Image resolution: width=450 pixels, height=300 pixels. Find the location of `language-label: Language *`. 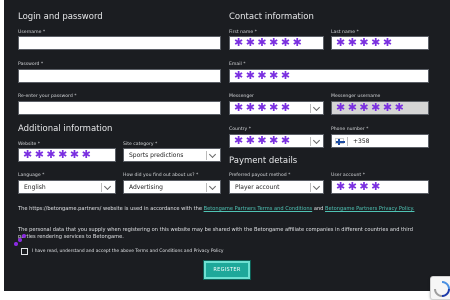

language-label: Language * is located at coordinates (31, 175).